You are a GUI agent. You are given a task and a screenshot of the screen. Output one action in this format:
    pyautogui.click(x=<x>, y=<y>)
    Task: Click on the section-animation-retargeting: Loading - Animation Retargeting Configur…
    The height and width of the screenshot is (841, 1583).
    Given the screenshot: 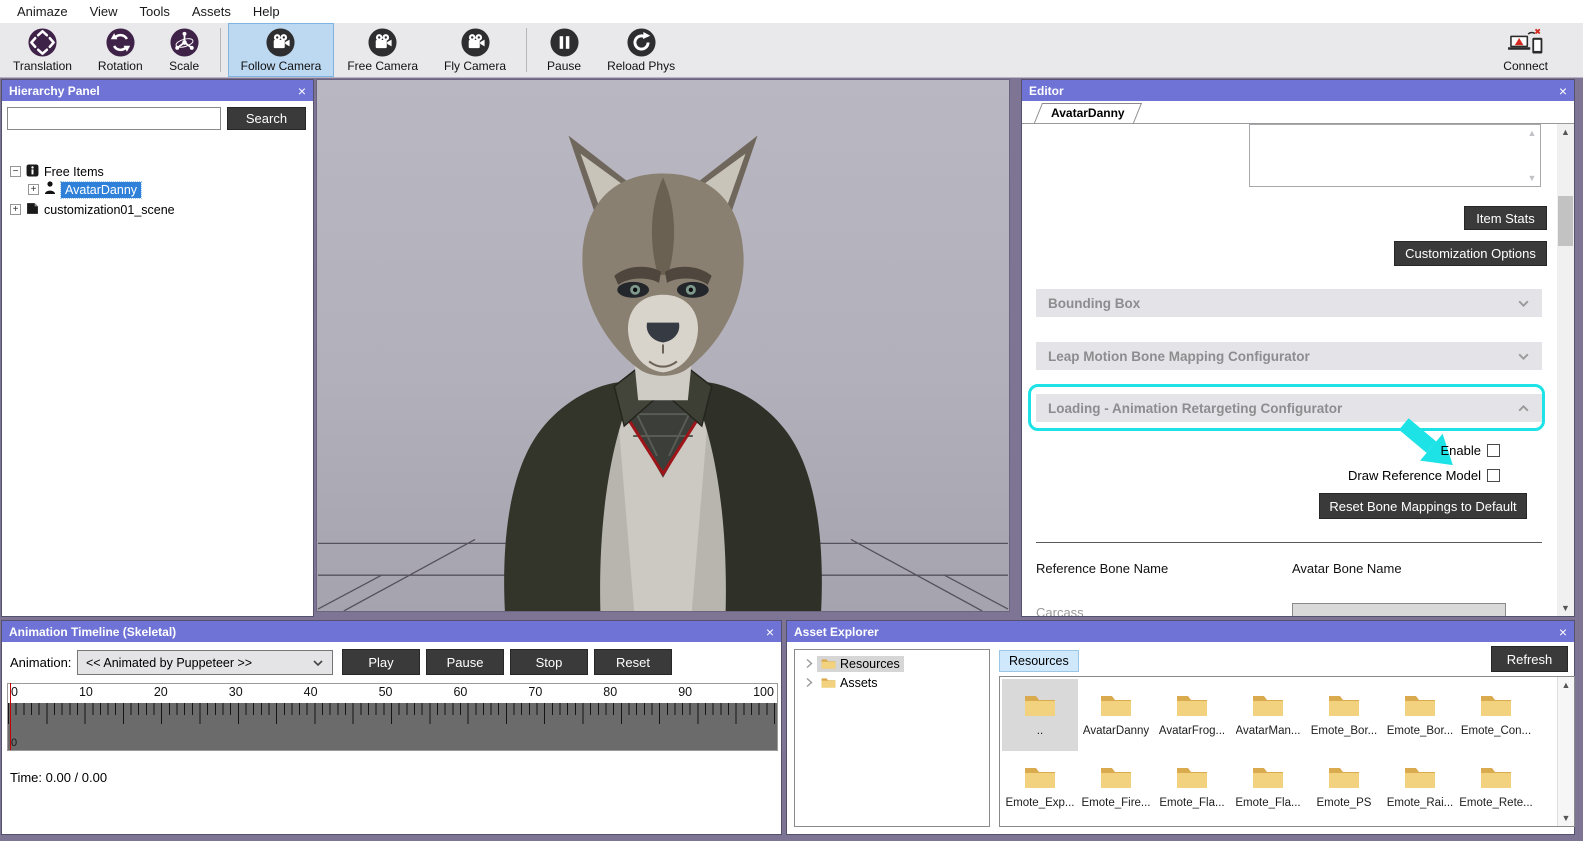 What is the action you would take?
    pyautogui.click(x=1289, y=408)
    